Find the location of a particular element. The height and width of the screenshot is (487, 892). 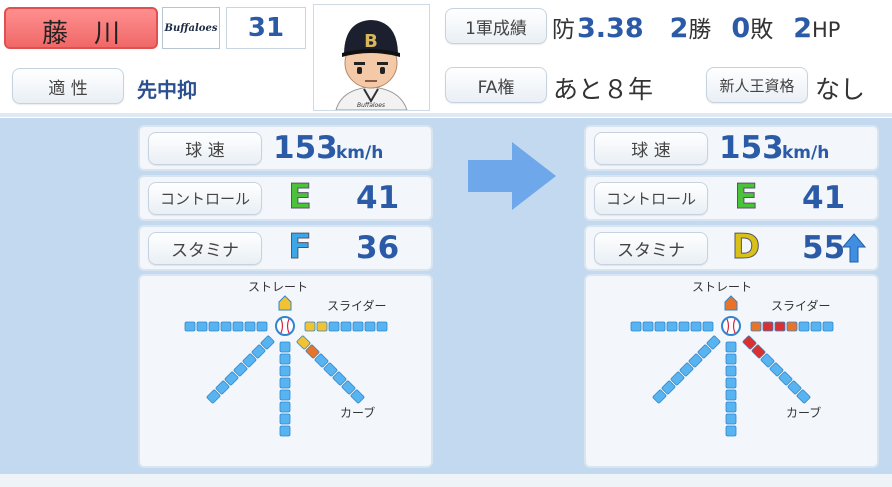

team-logo-text: Buffaloes is located at coordinates (191, 28).